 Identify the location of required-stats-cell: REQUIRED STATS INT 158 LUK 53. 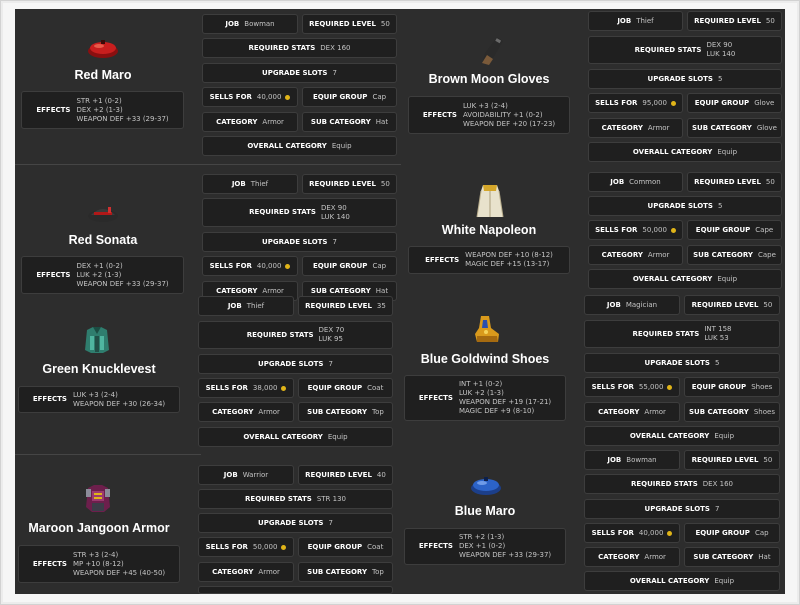
(682, 334).